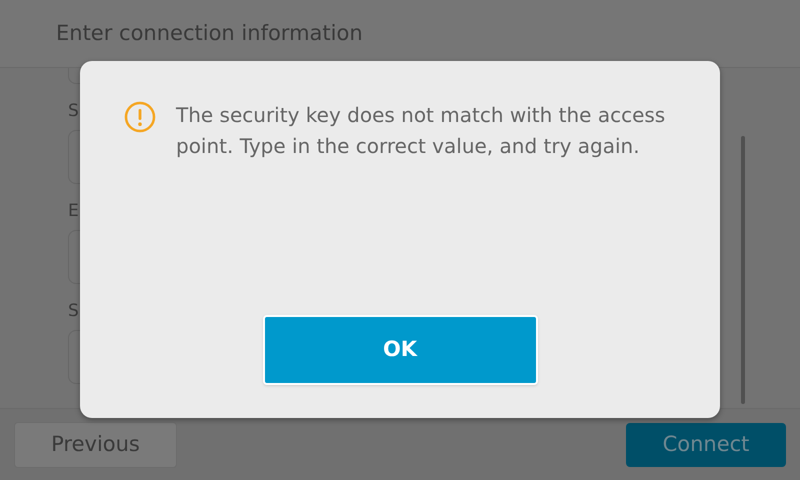  I want to click on alert-message: The security key does not match with the access point. Type in the correct value, and try again., so click(421, 131).